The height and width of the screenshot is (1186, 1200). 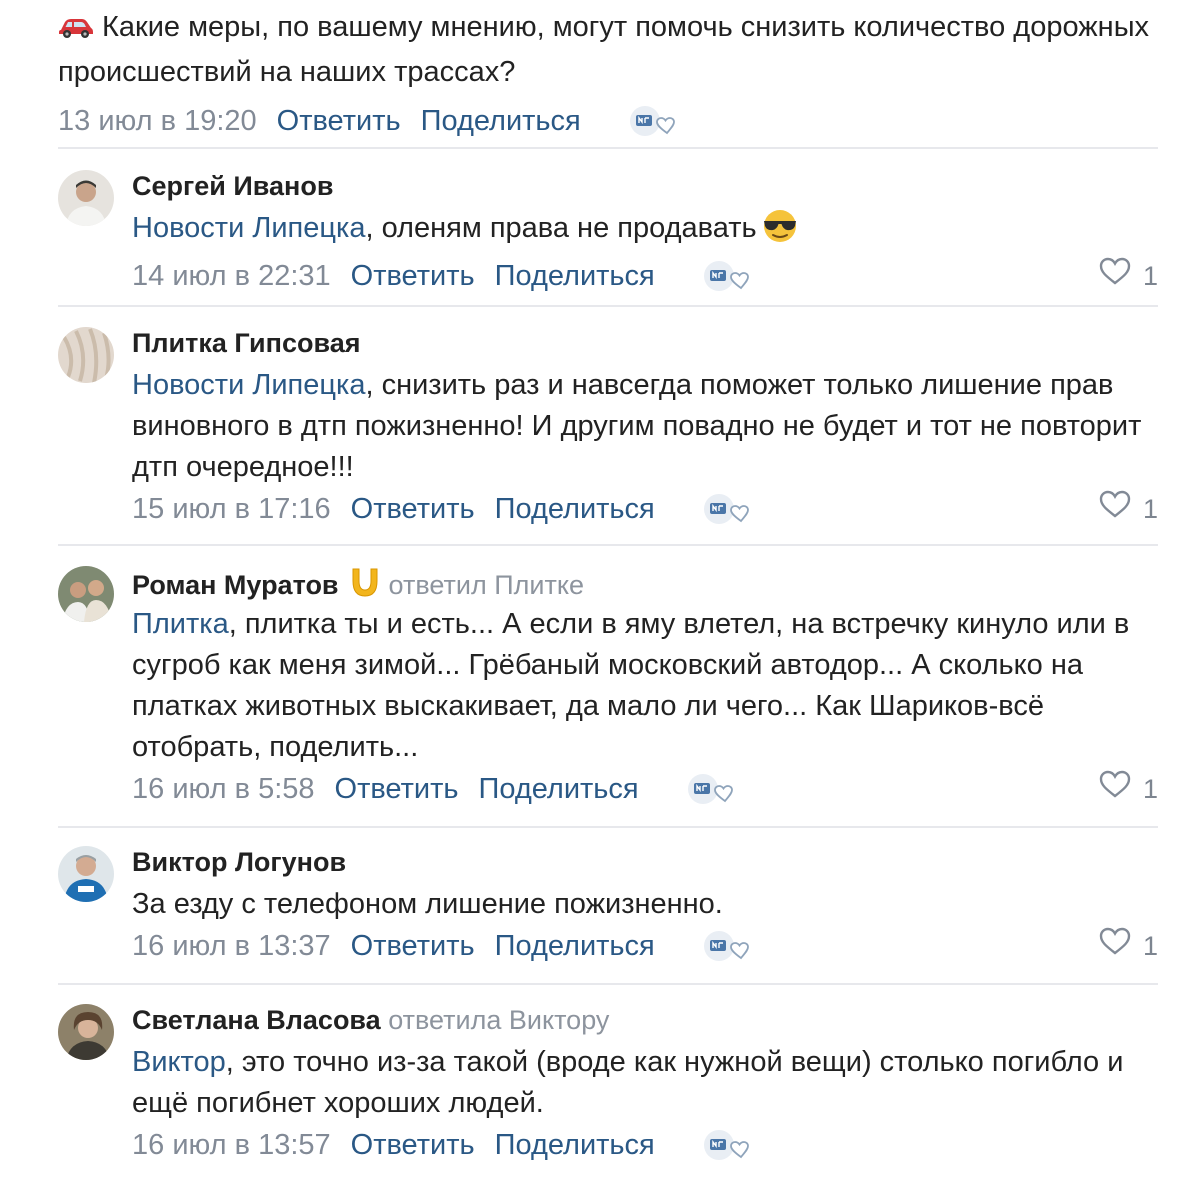 I want to click on mention-link: Виктор, so click(x=179, y=1062).